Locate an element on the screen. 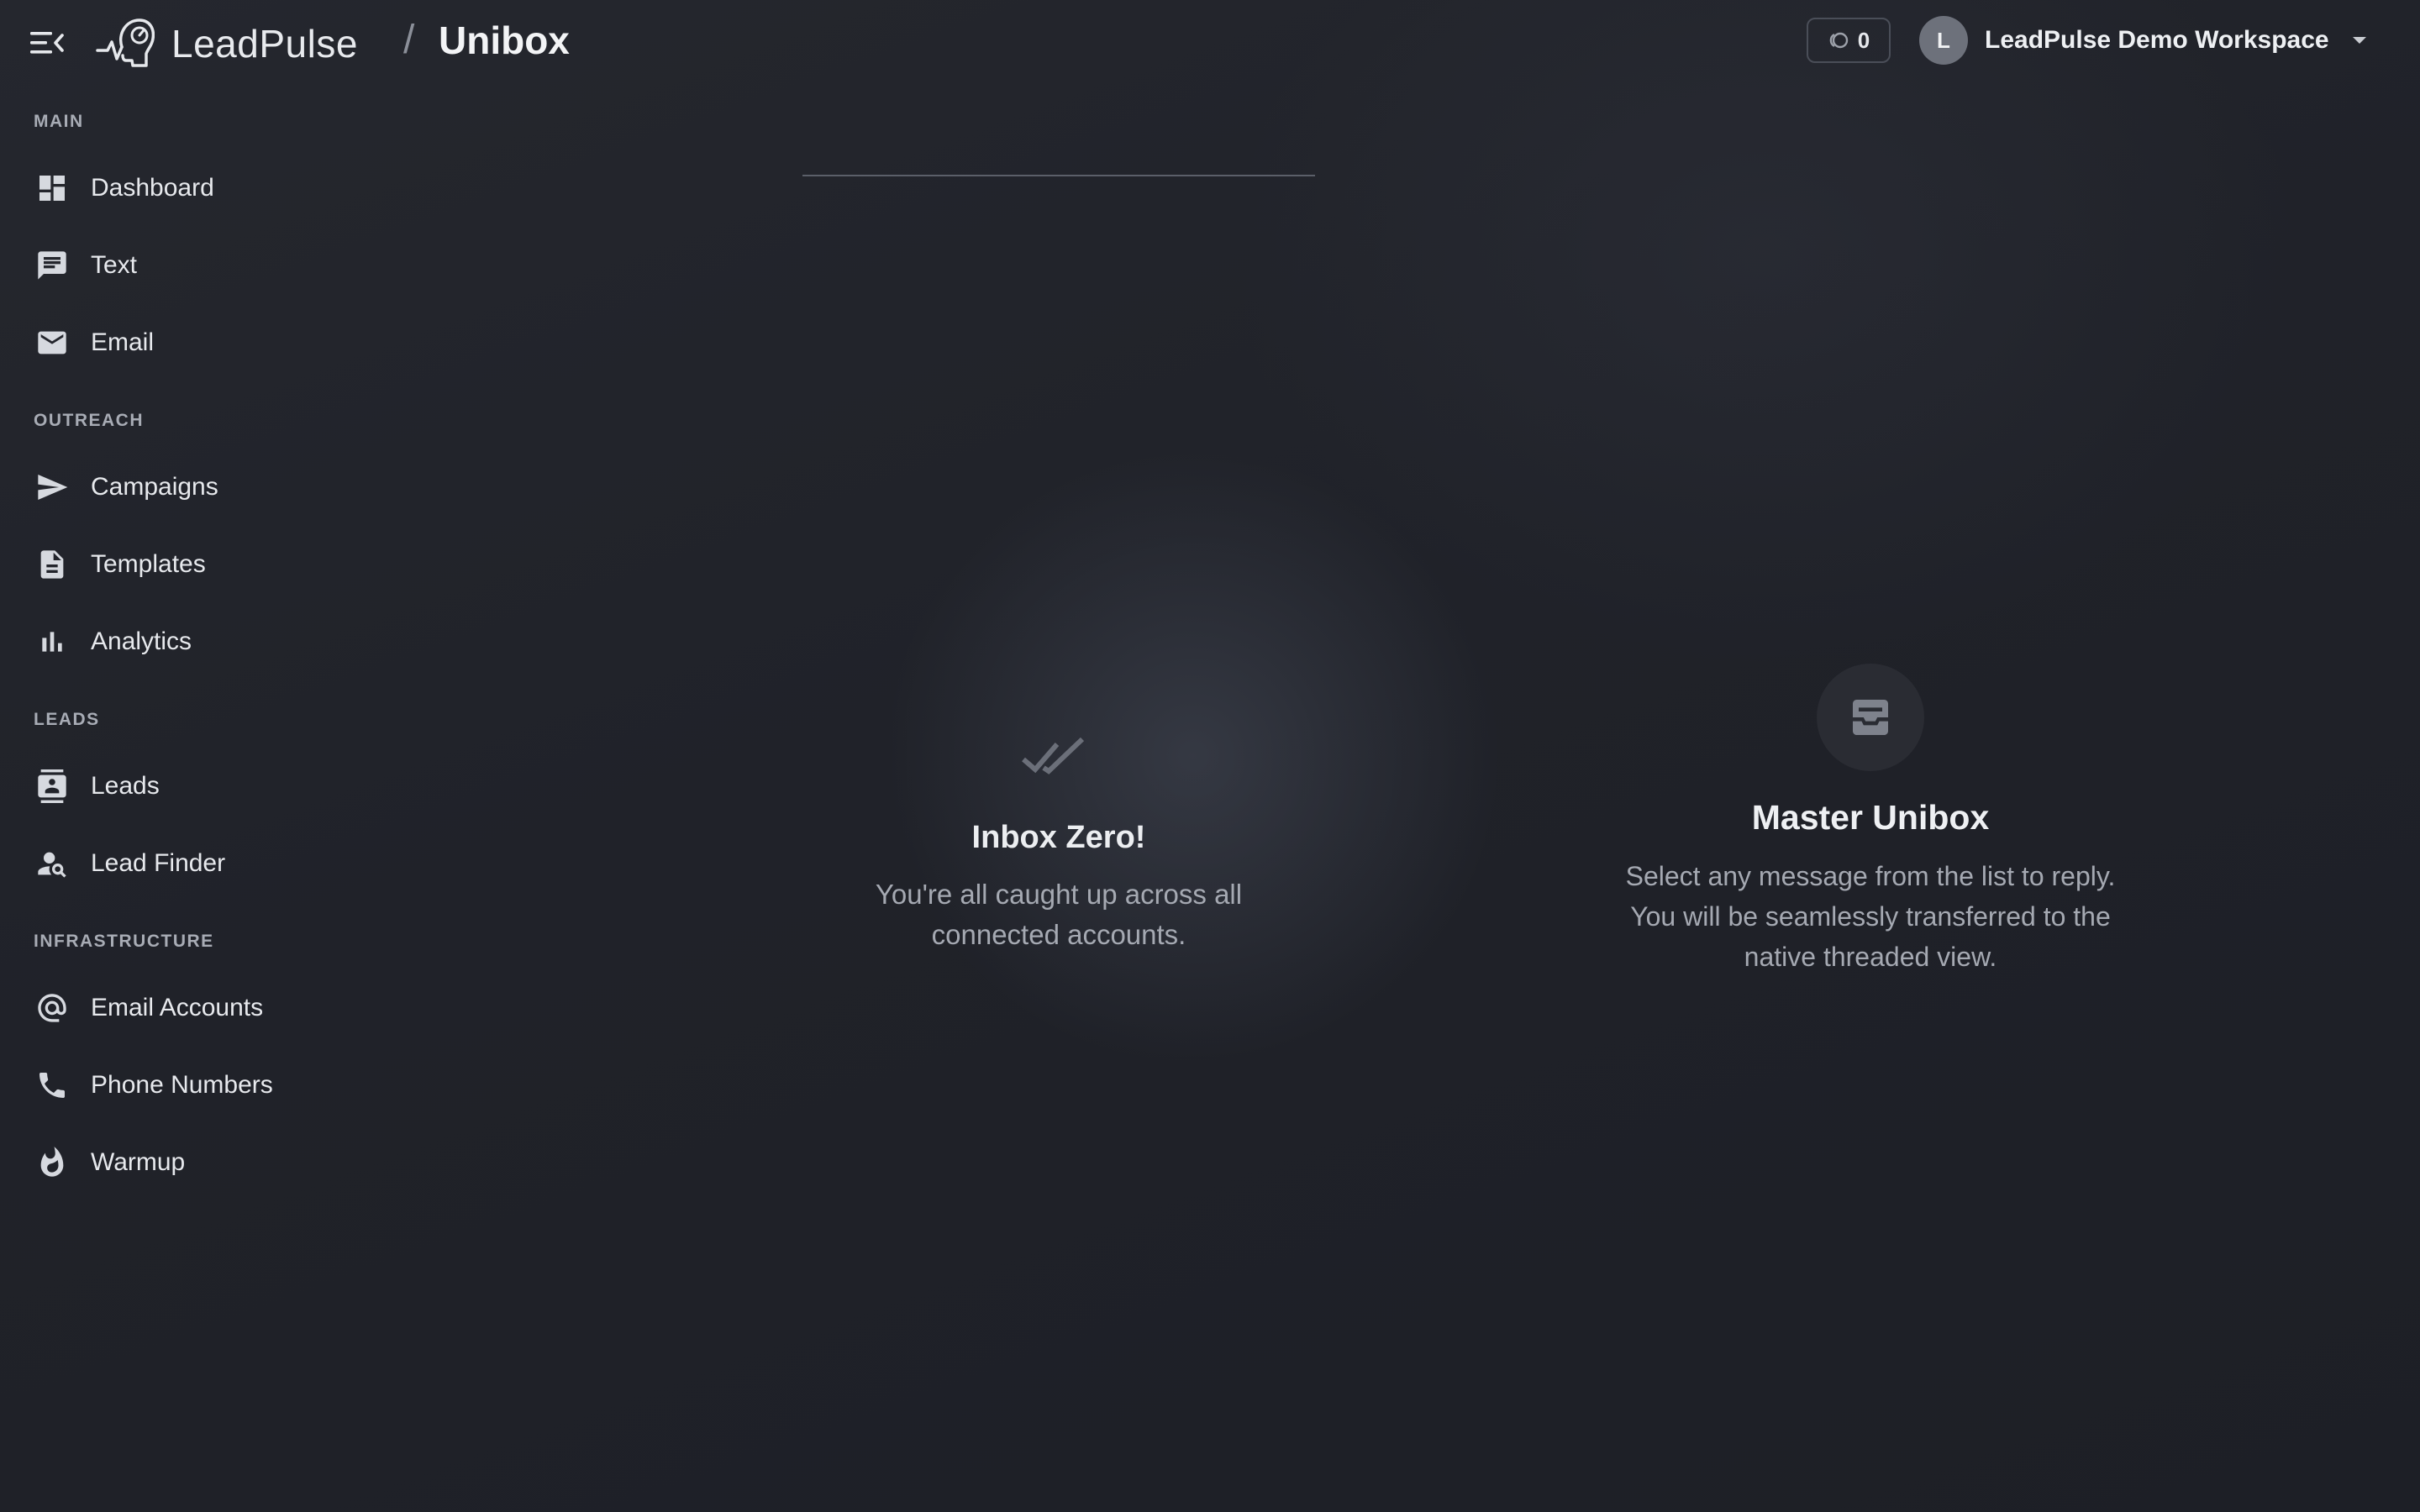  detail-icon-badge is located at coordinates (1870, 717).